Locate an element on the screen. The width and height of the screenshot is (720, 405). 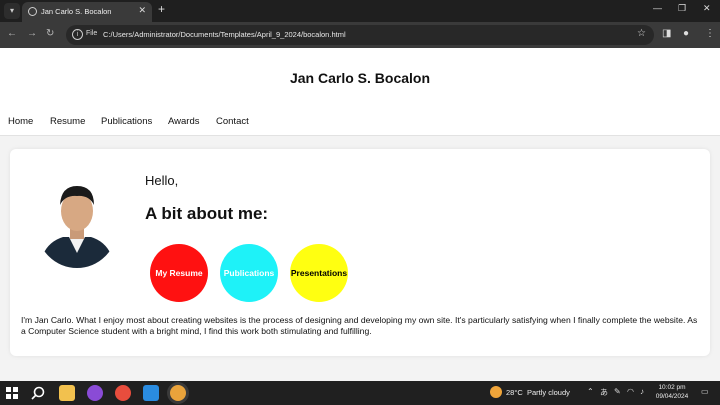
nav-publications: Publications is located at coordinates (126, 121).